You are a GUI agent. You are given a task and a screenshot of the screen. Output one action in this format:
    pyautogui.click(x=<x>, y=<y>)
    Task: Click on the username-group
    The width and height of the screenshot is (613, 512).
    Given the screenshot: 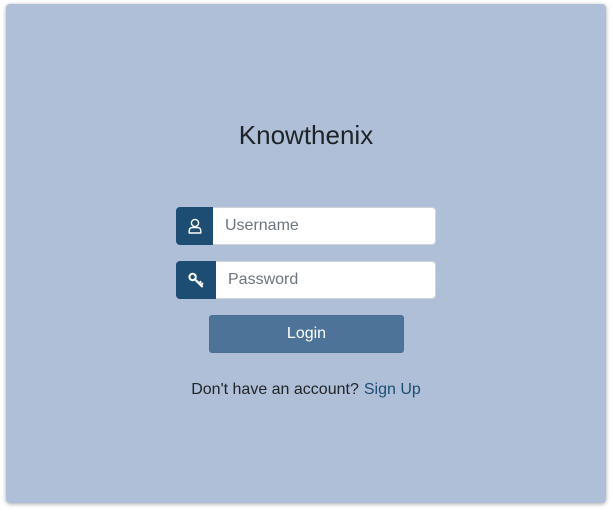 What is the action you would take?
    pyautogui.click(x=306, y=226)
    